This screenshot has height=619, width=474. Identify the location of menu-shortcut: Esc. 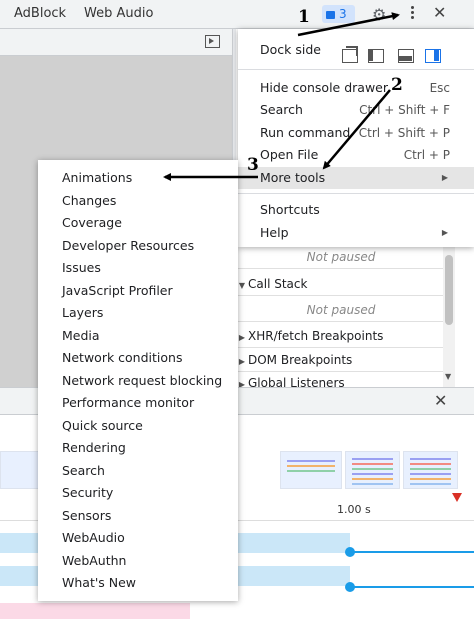
(439, 88).